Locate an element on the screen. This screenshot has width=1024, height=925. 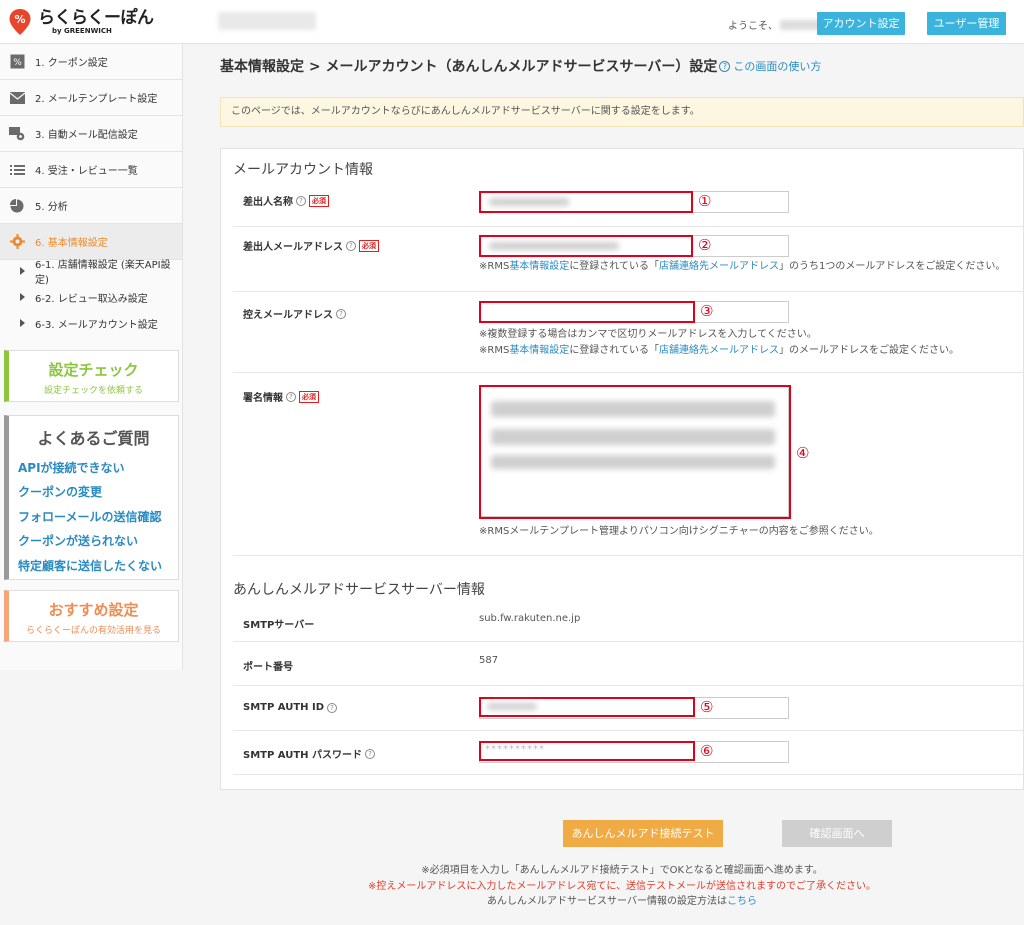
logo: % らくらくーぽん by GREENWICH is located at coordinates (81, 22).